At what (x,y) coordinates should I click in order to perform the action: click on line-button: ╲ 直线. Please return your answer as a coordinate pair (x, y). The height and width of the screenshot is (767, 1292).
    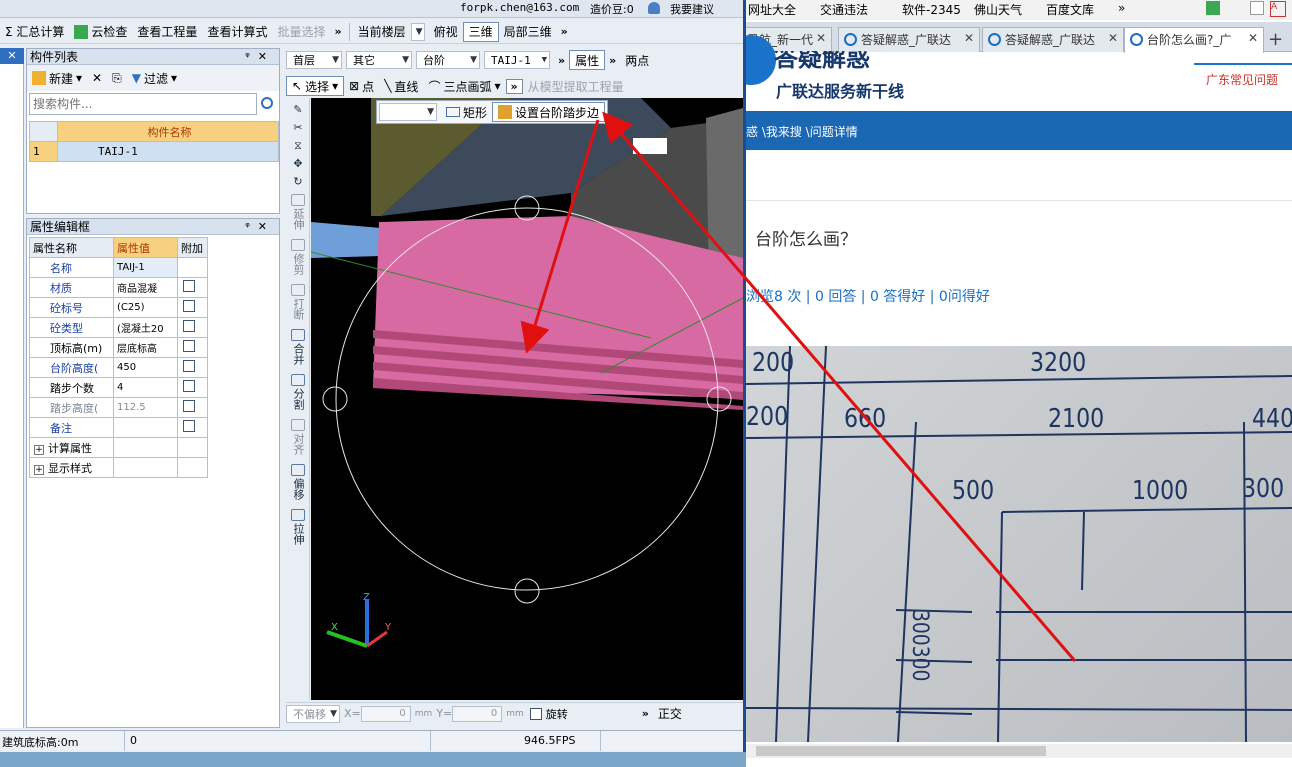
    Looking at the image, I should click on (401, 86).